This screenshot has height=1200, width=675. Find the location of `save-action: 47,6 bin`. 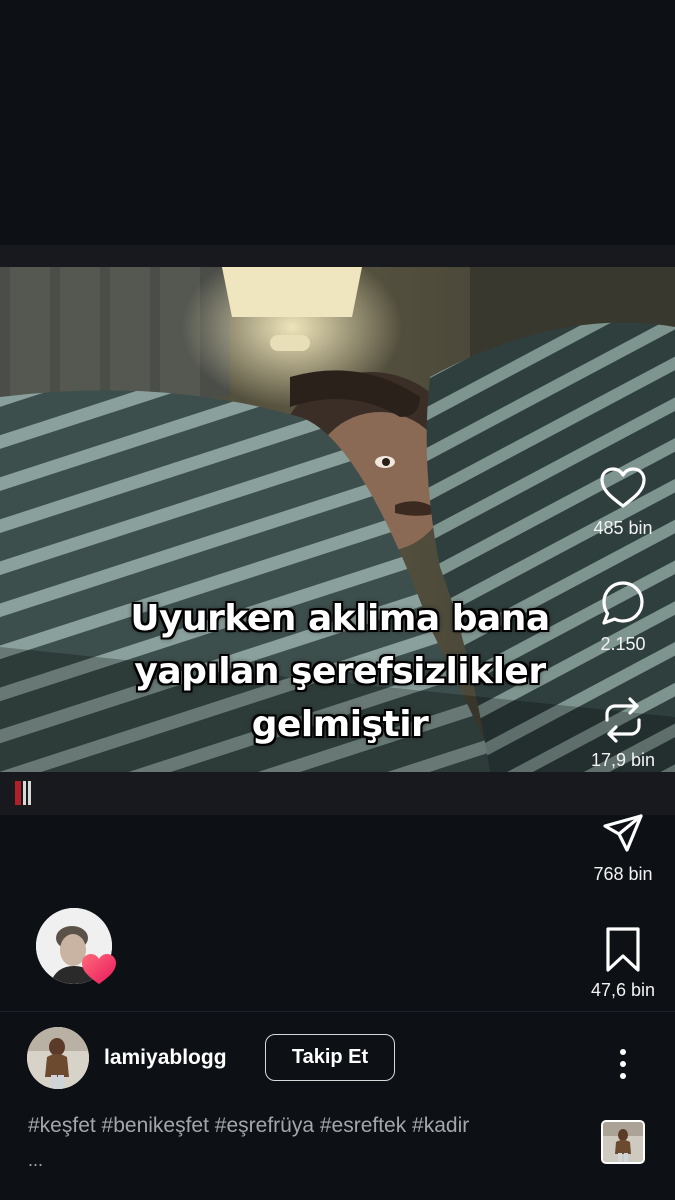

save-action: 47,6 bin is located at coordinates (623, 963).